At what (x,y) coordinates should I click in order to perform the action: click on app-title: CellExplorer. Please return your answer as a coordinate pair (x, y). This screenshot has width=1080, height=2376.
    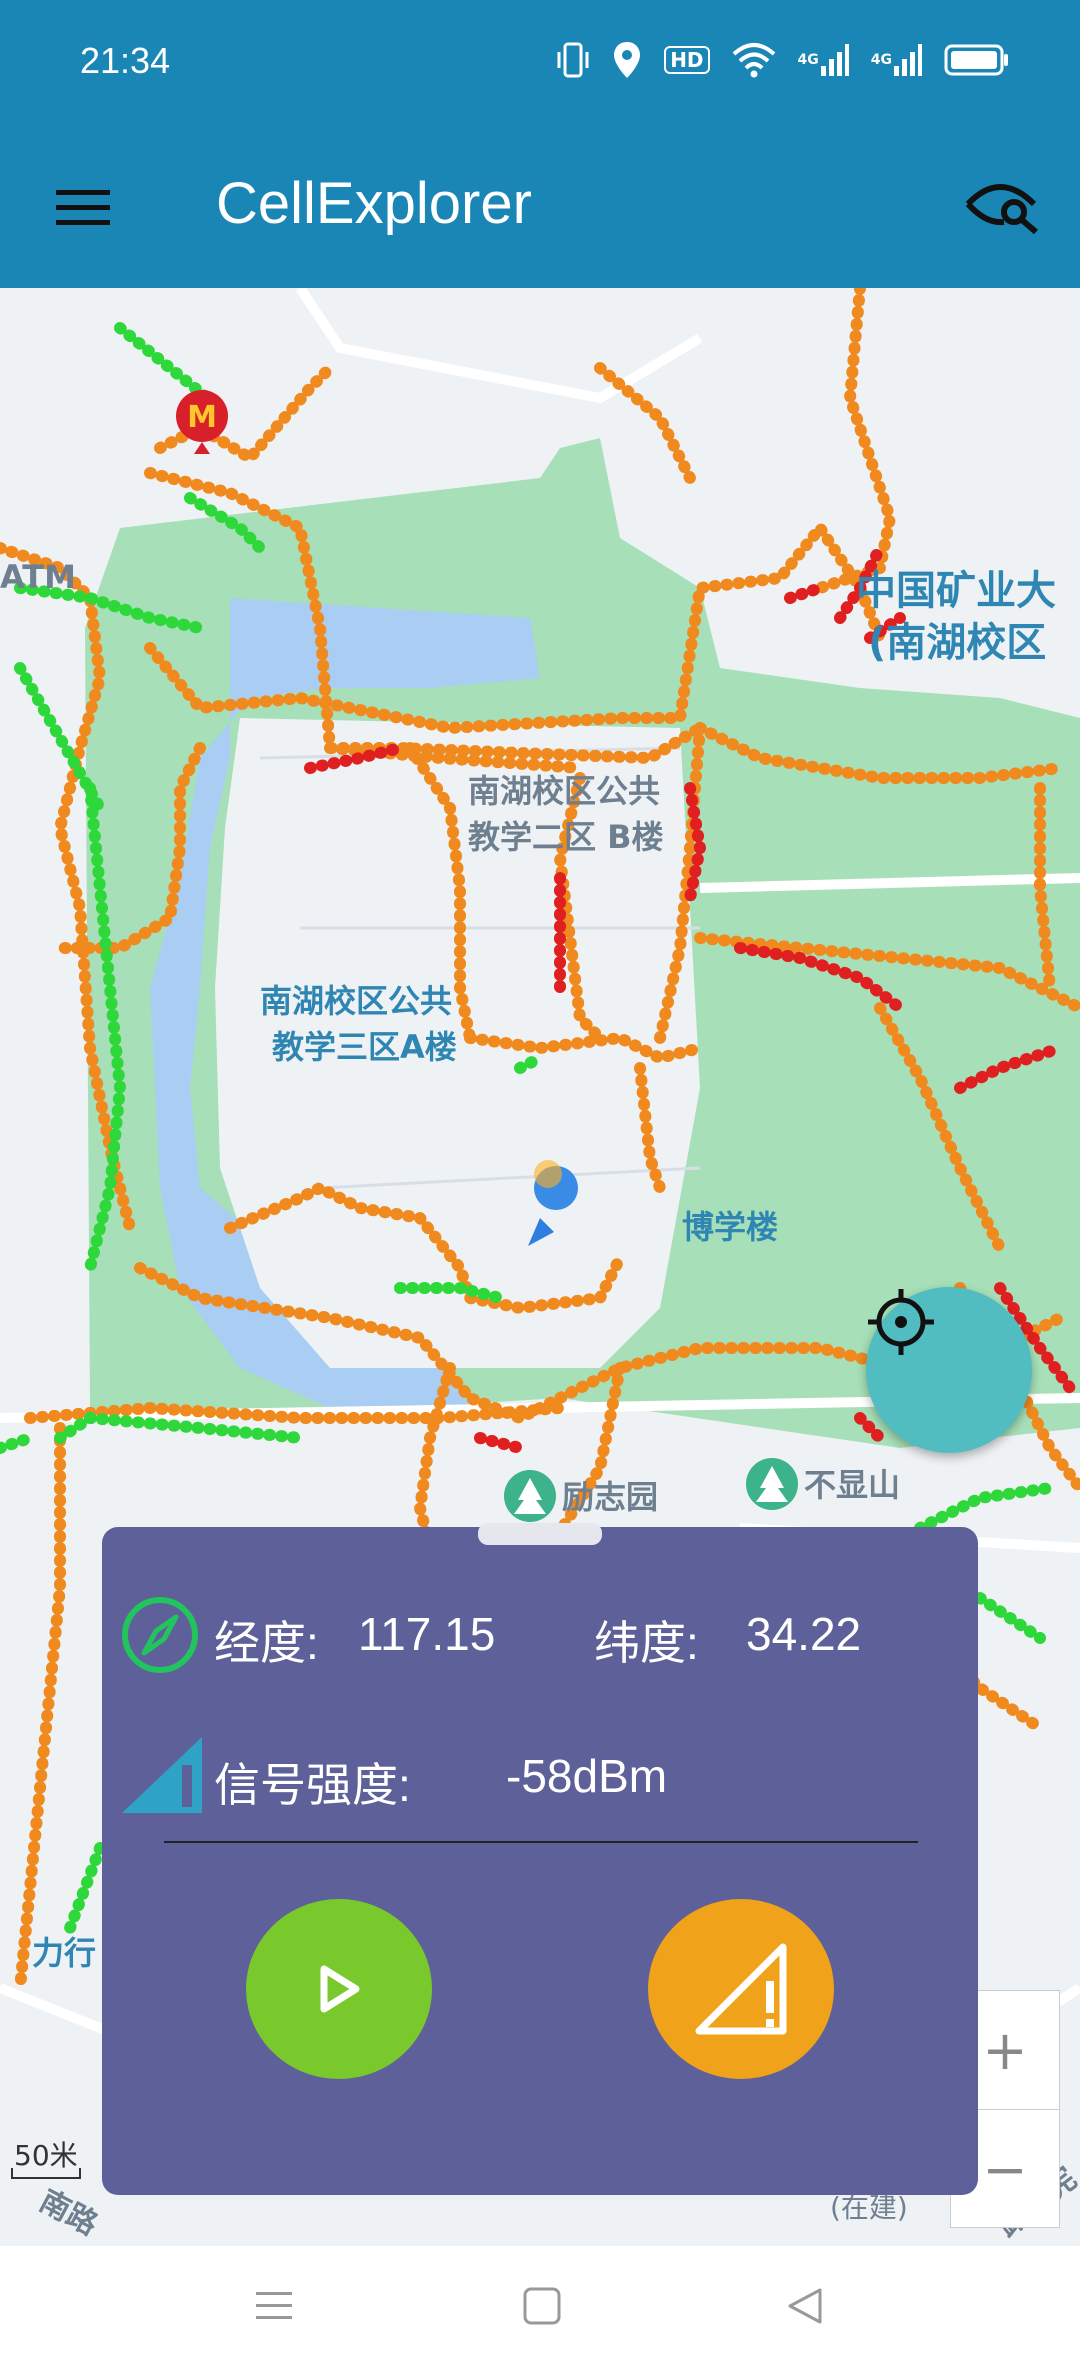
    Looking at the image, I should click on (374, 203).